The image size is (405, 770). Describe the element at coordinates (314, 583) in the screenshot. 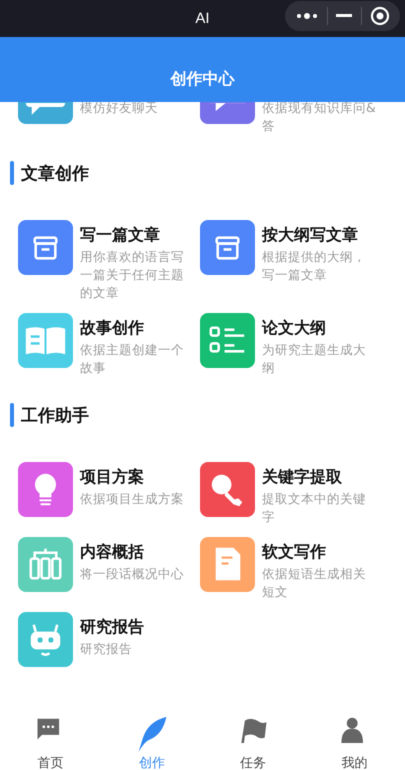

I see `card-description: 依据短语生成相关短文` at that location.